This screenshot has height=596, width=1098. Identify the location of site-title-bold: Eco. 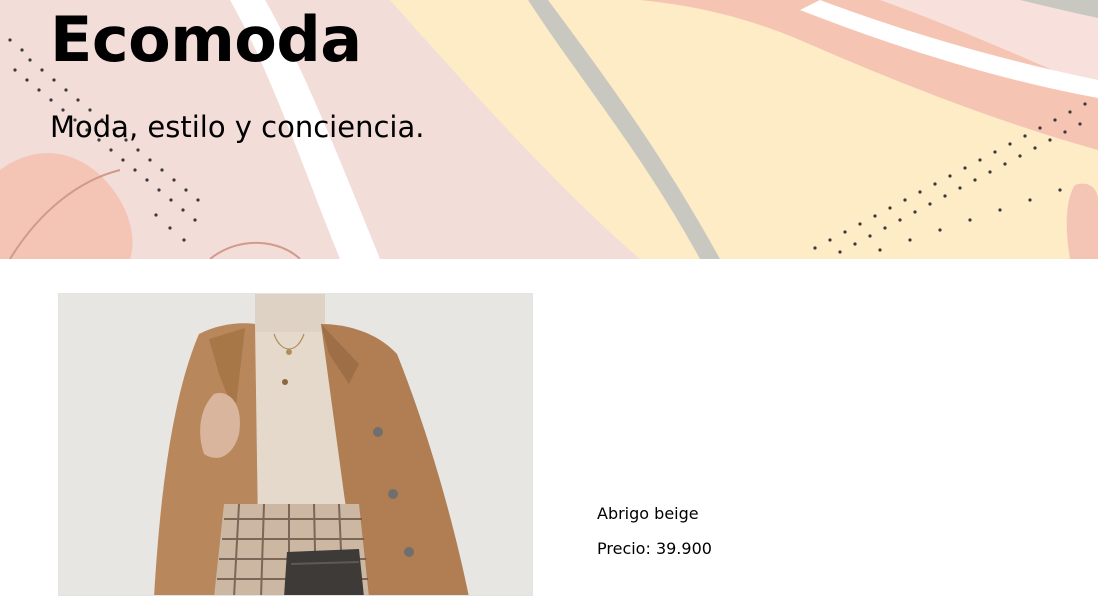
(110, 39).